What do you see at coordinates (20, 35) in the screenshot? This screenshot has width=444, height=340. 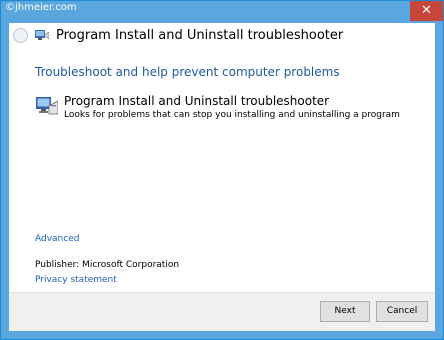 I see `back-button` at bounding box center [20, 35].